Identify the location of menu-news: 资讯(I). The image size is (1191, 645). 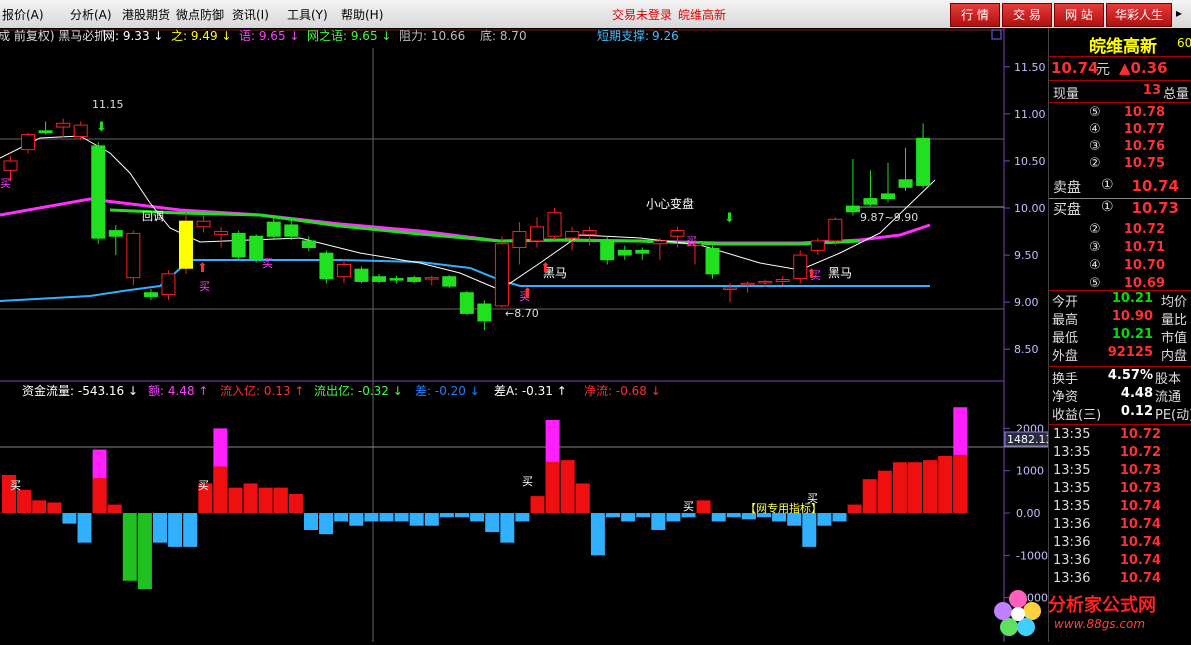
(250, 14).